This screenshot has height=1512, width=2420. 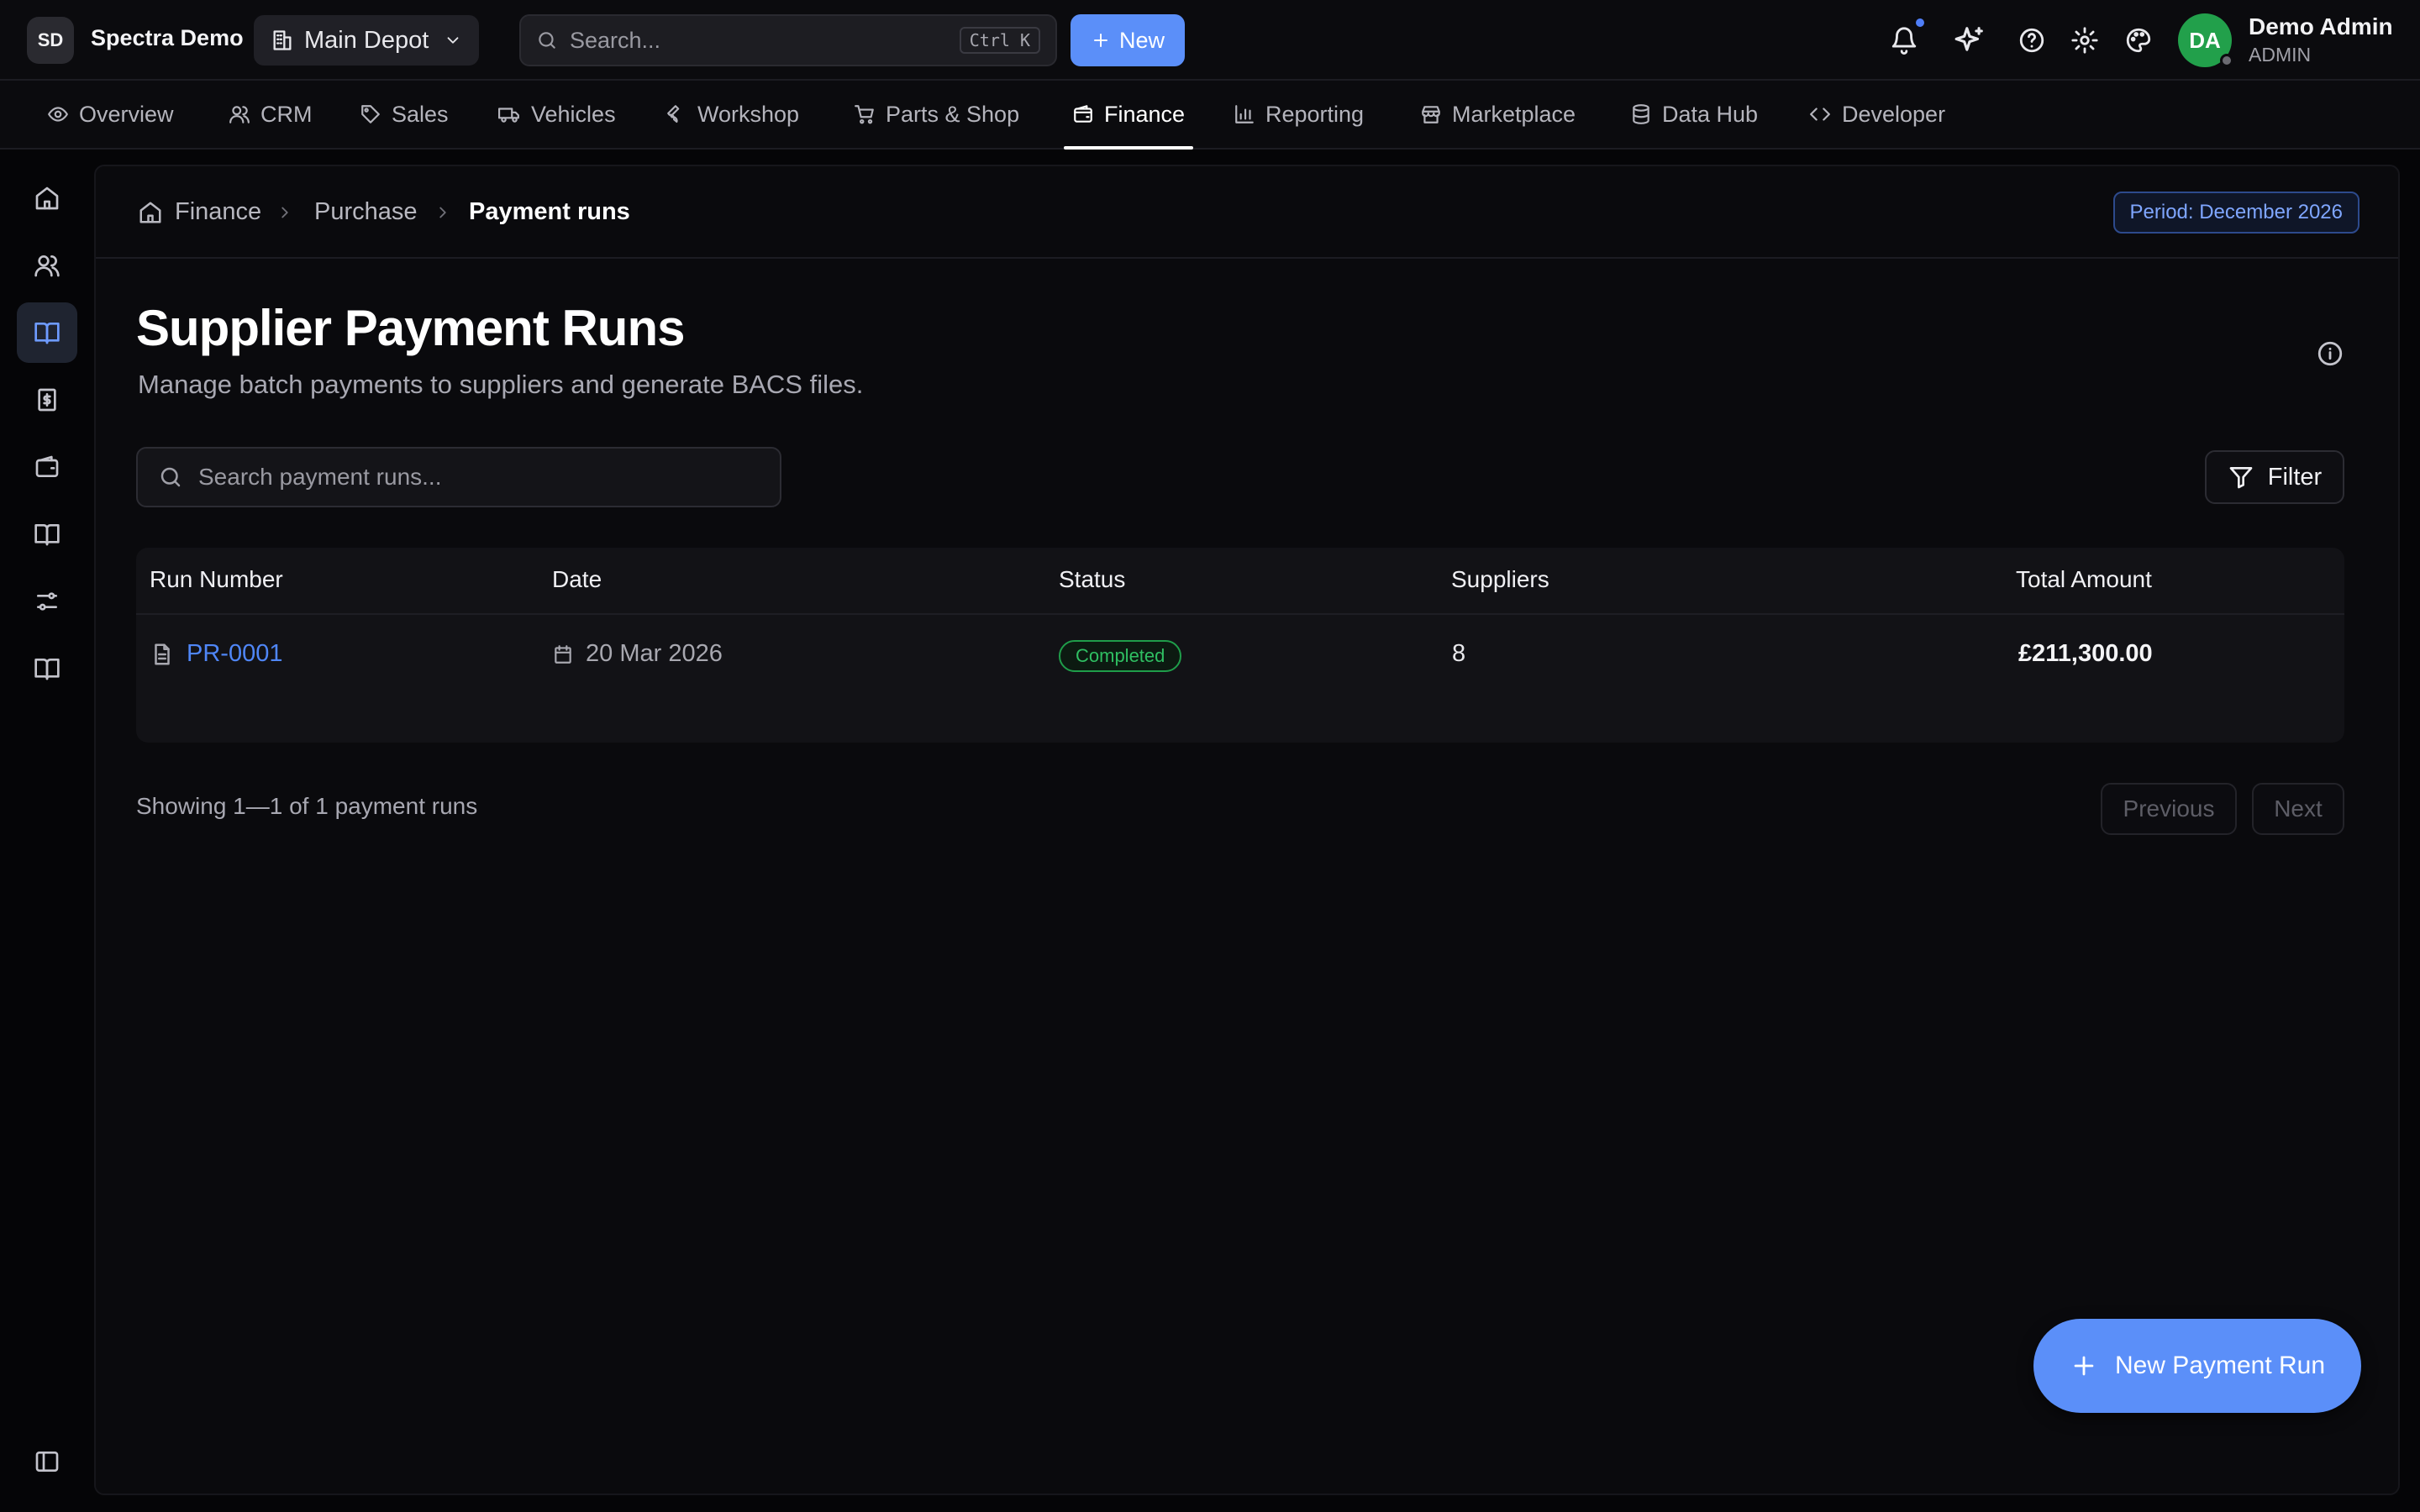 I want to click on top-bar: SD Spectra Demo Main Depot Ctrl K New, so click(x=1210, y=40).